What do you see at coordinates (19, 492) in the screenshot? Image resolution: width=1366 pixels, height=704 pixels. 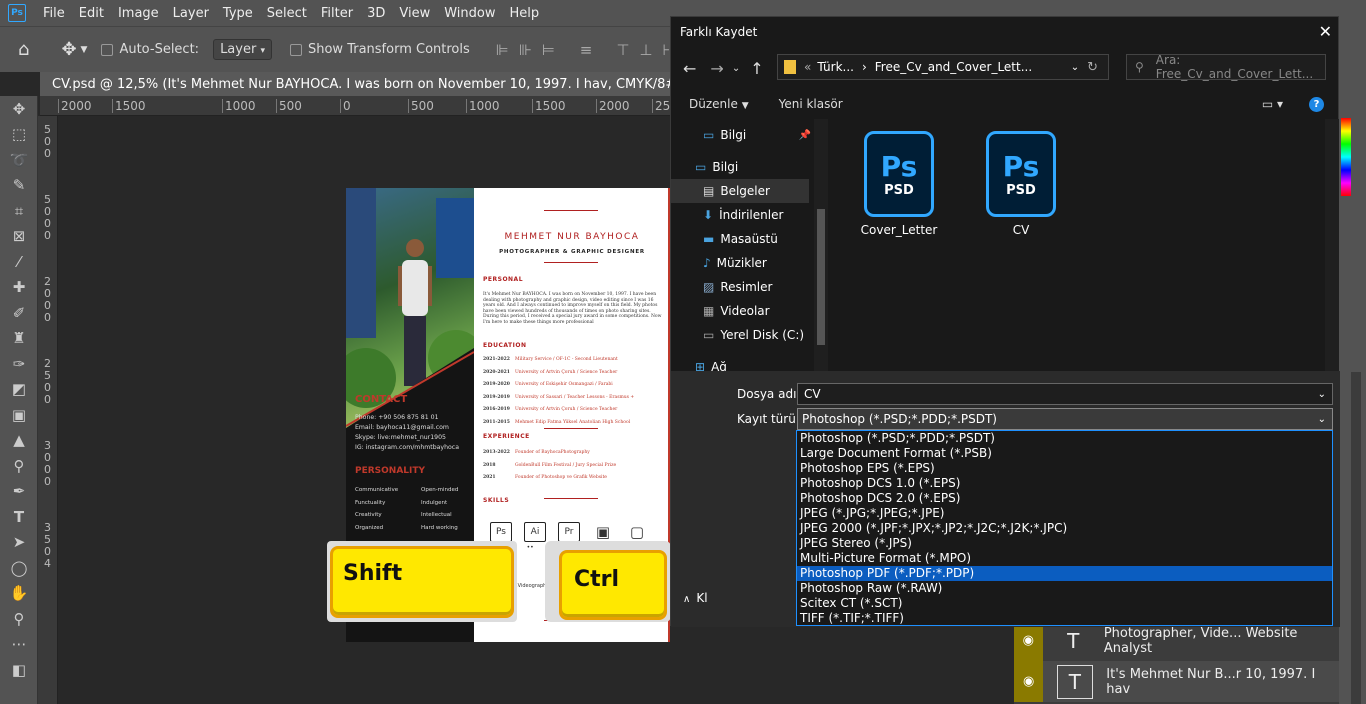 I see `pen-tool-icon: ✒` at bounding box center [19, 492].